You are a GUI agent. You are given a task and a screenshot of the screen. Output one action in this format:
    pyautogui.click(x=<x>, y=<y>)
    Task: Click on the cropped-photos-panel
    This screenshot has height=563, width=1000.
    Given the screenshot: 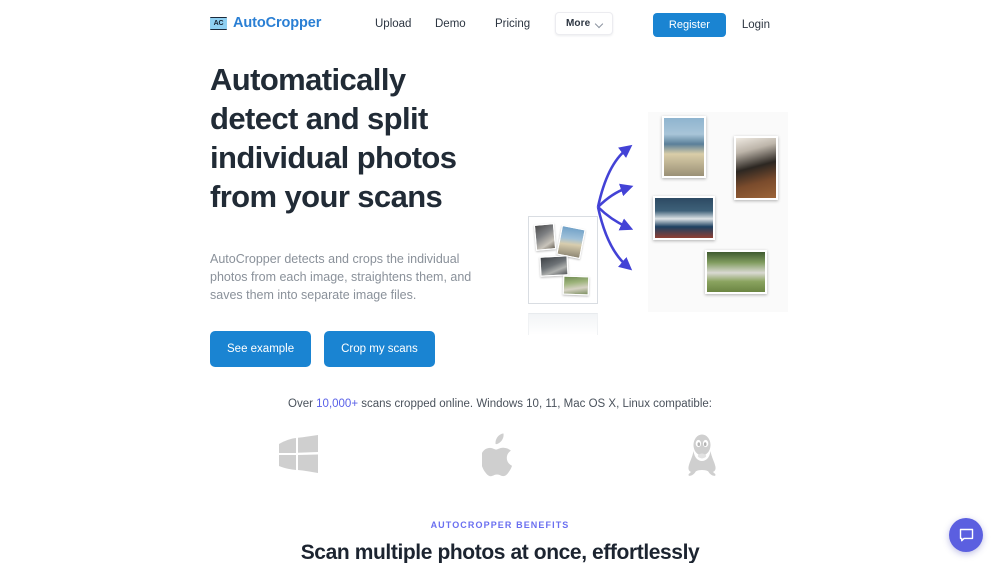 What is the action you would take?
    pyautogui.click(x=718, y=212)
    